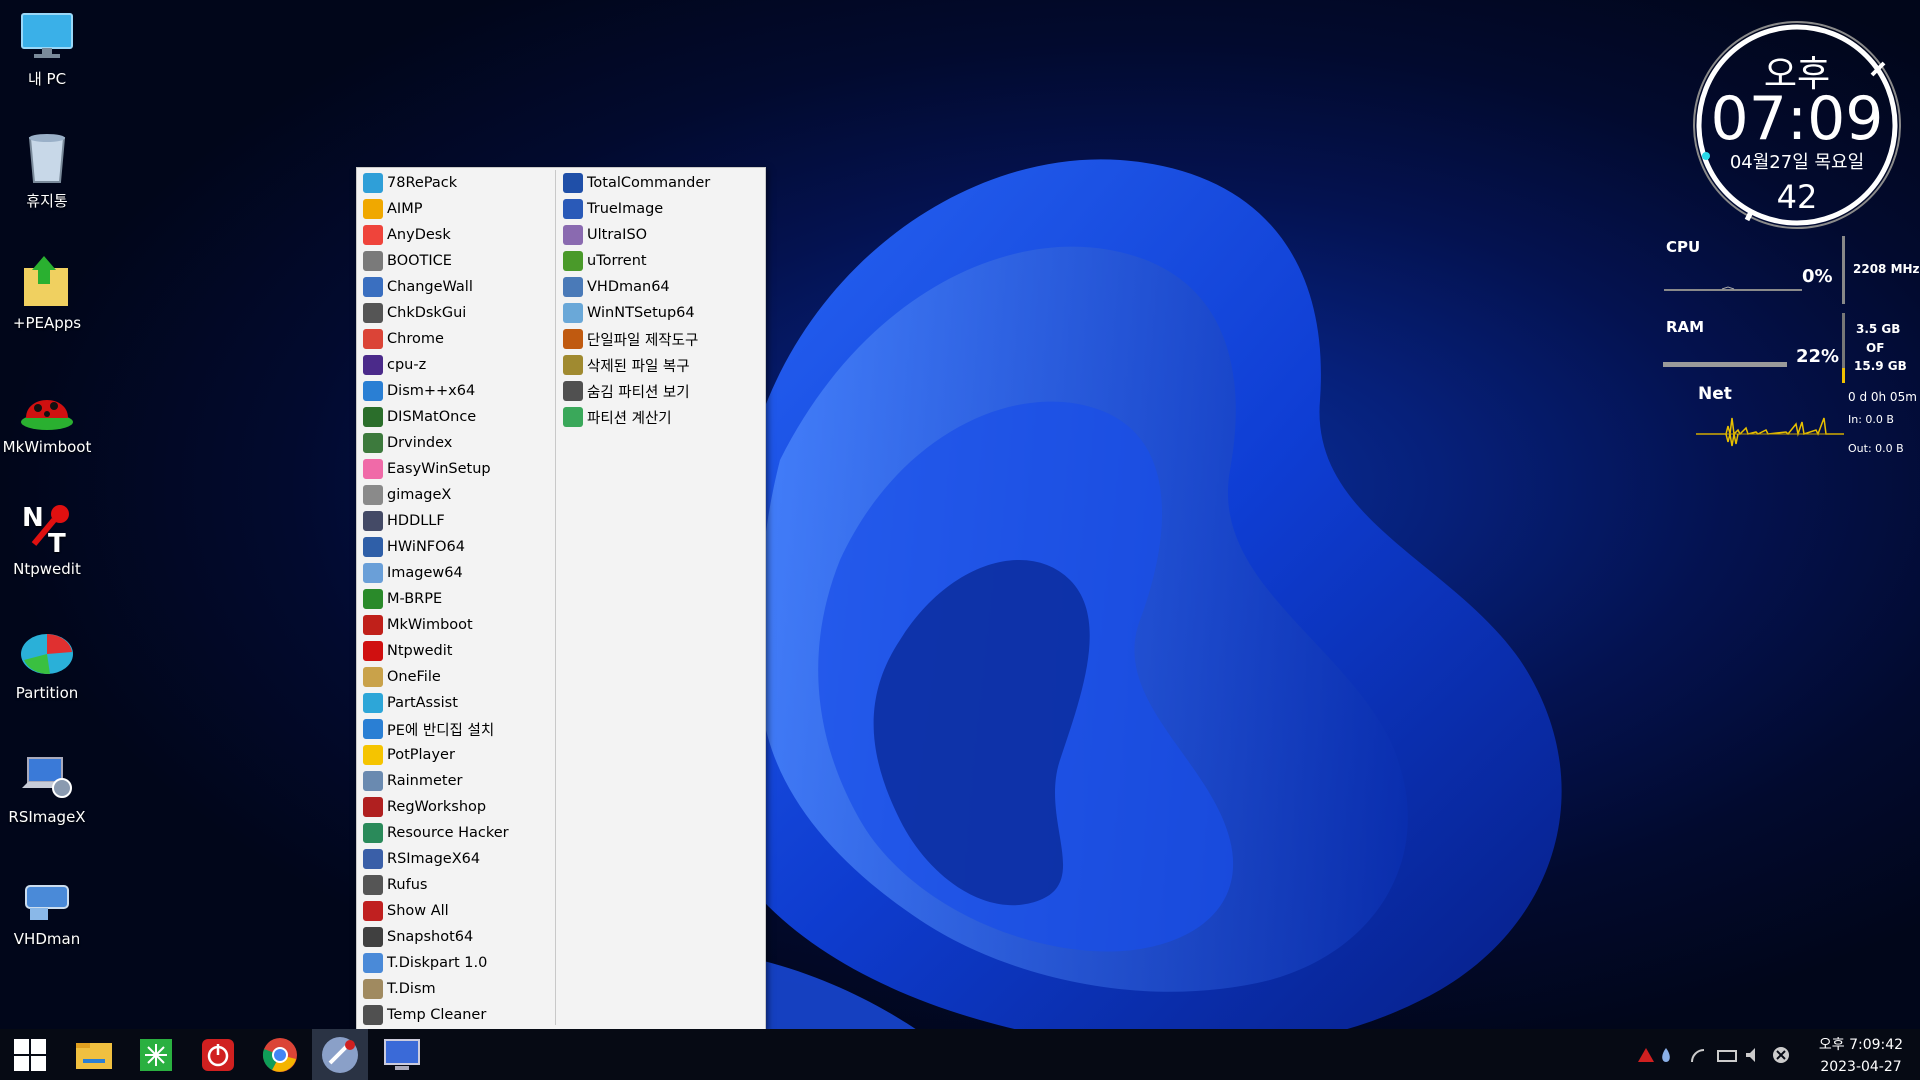  I want to click on menu-item: HDDLLF, so click(456, 521).